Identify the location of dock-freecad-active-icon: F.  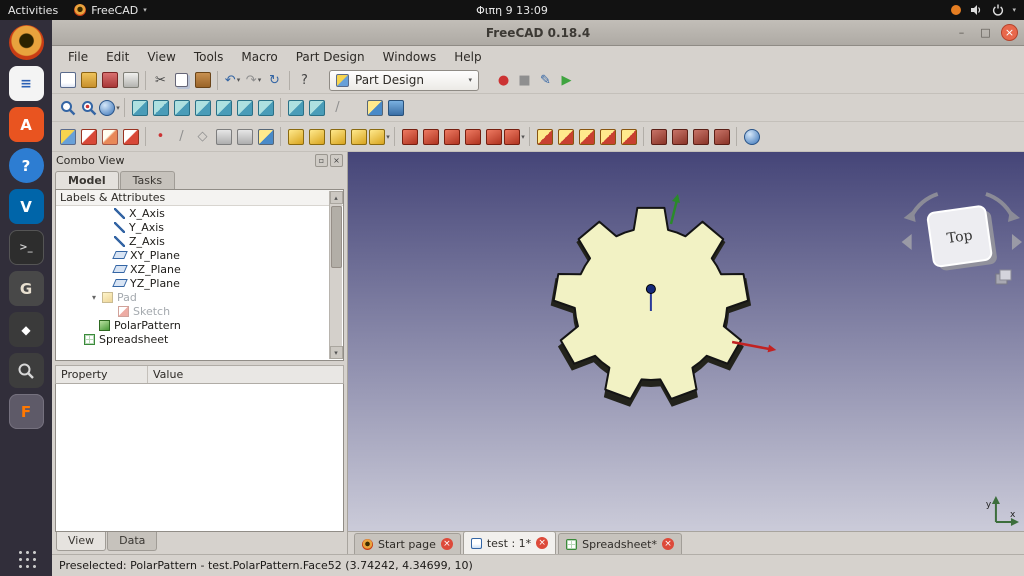
(26, 411).